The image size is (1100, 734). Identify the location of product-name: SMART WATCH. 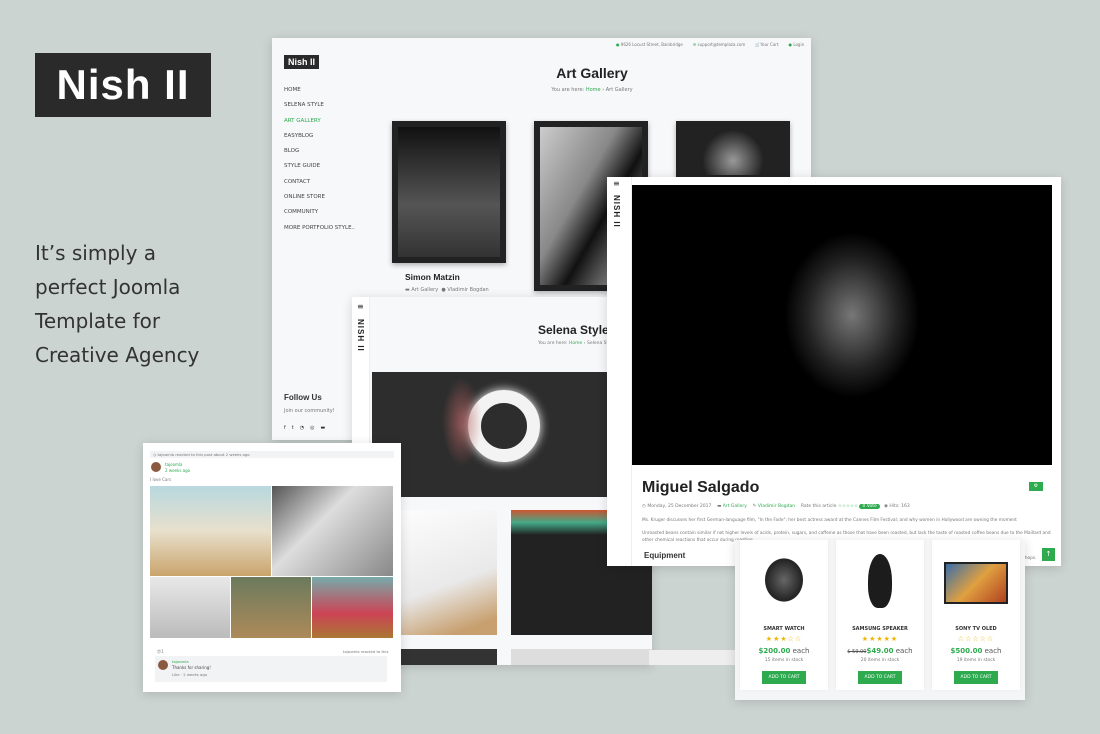
(784, 629).